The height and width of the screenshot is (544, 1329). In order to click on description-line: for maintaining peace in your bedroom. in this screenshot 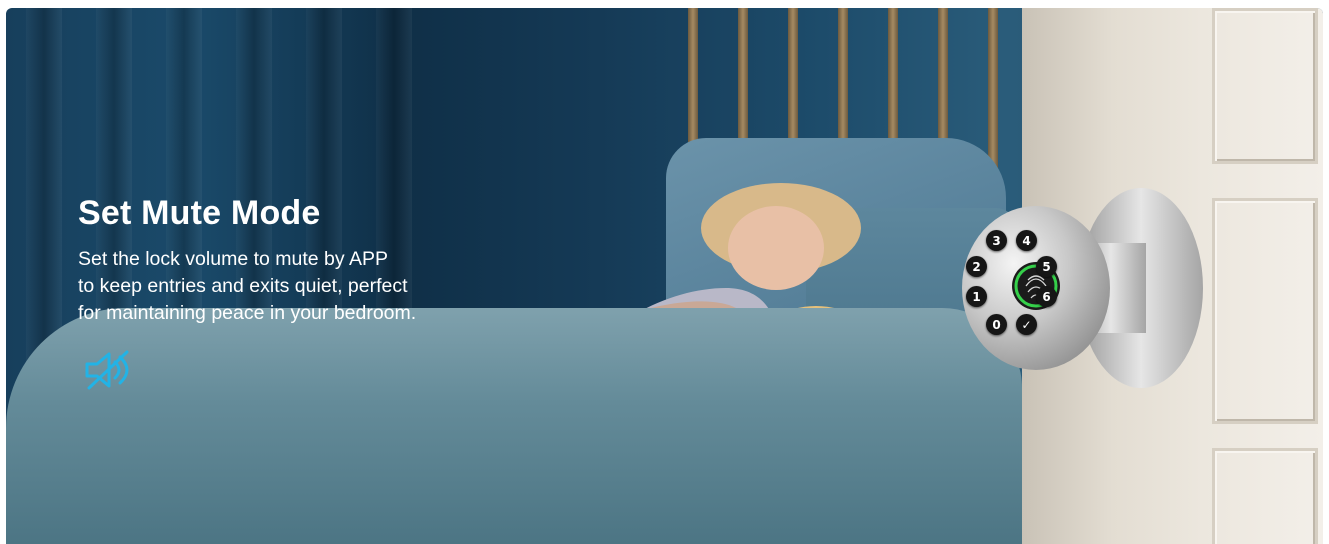, I will do `click(247, 313)`.